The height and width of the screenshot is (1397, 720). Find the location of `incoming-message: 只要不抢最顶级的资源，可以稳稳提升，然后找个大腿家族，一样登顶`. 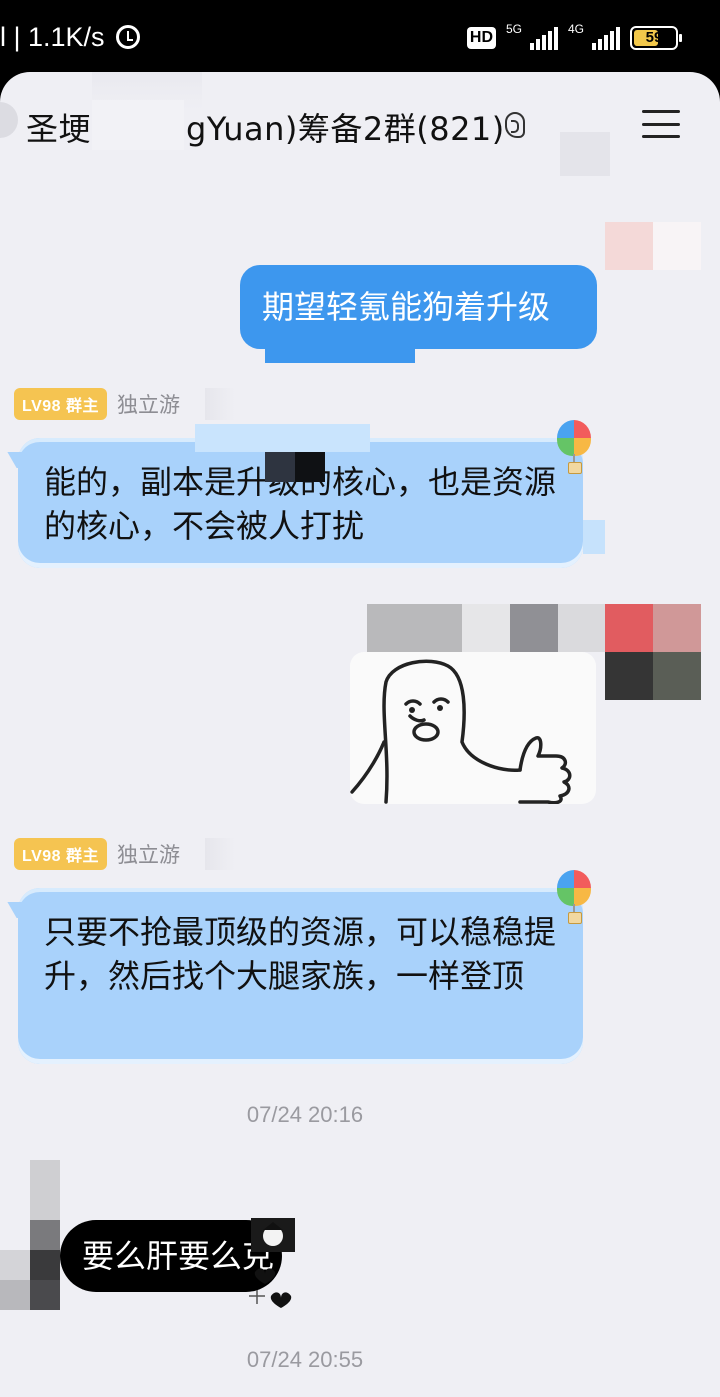

incoming-message: 只要不抢最顶级的资源，可以稳稳提升，然后找个大腿家族，一样登顶 is located at coordinates (300, 976).